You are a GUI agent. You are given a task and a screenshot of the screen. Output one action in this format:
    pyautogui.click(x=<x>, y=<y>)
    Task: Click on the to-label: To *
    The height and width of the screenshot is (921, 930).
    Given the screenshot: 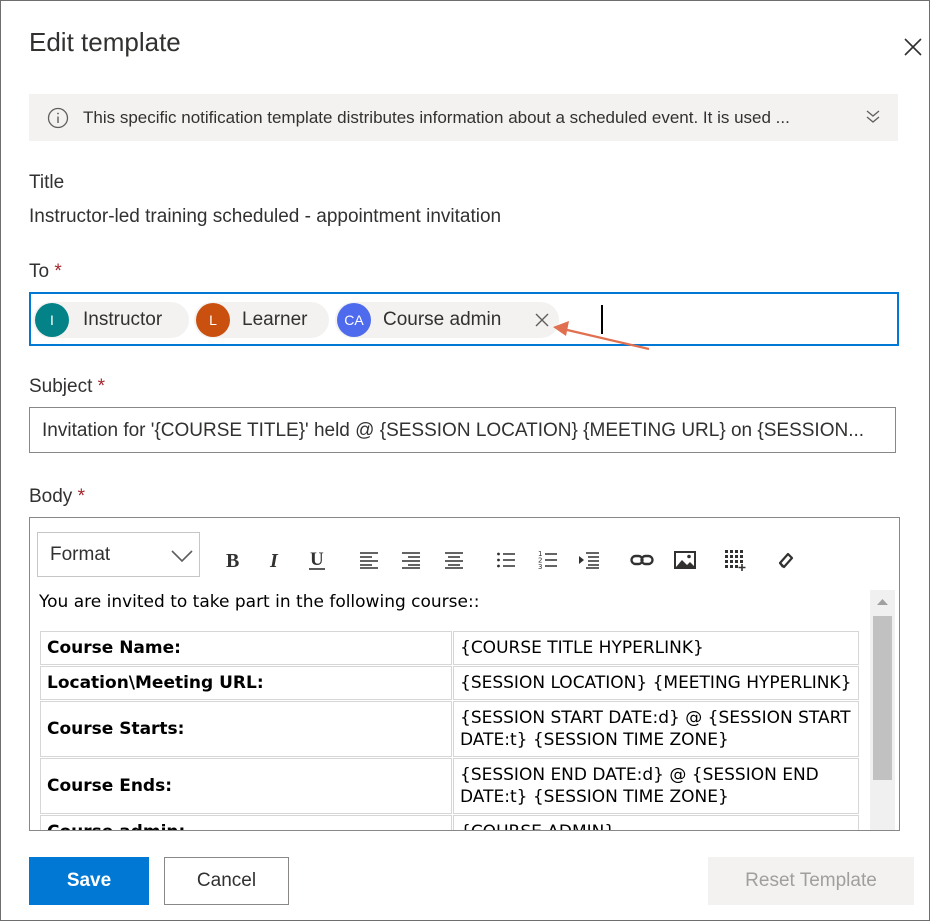 What is the action you would take?
    pyautogui.click(x=45, y=271)
    